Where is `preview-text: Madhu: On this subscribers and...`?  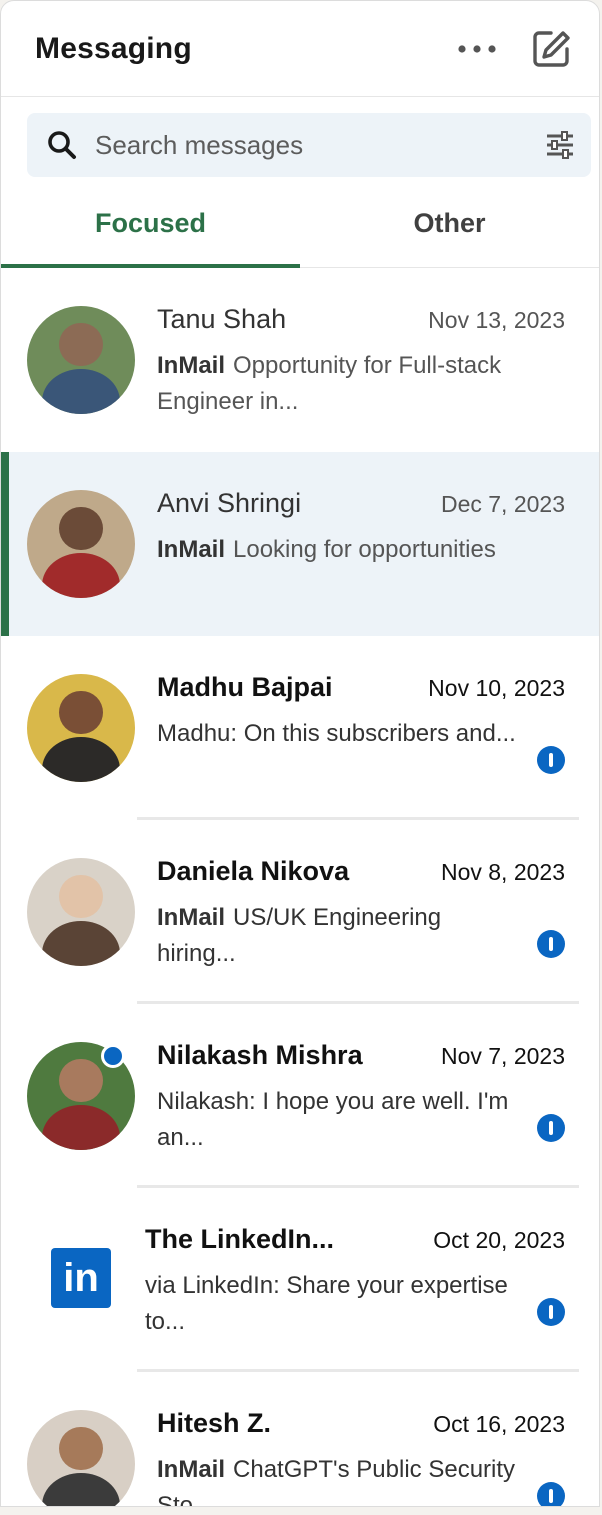 preview-text: Madhu: On this subscribers and... is located at coordinates (336, 733).